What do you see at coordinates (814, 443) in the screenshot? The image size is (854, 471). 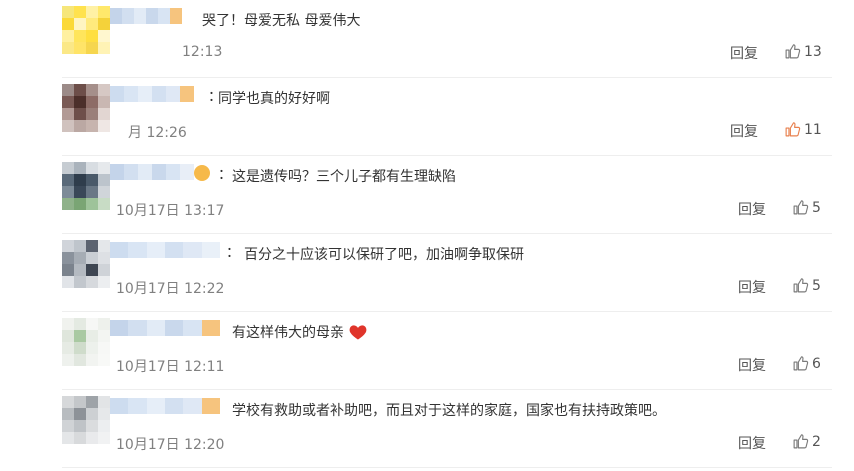 I see `like-button: 2` at bounding box center [814, 443].